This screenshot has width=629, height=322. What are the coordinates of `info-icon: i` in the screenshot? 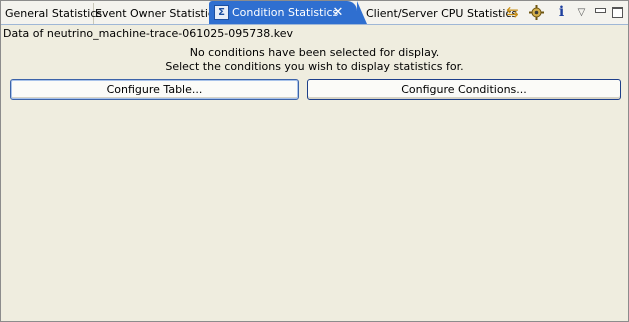 It's located at (561, 12).